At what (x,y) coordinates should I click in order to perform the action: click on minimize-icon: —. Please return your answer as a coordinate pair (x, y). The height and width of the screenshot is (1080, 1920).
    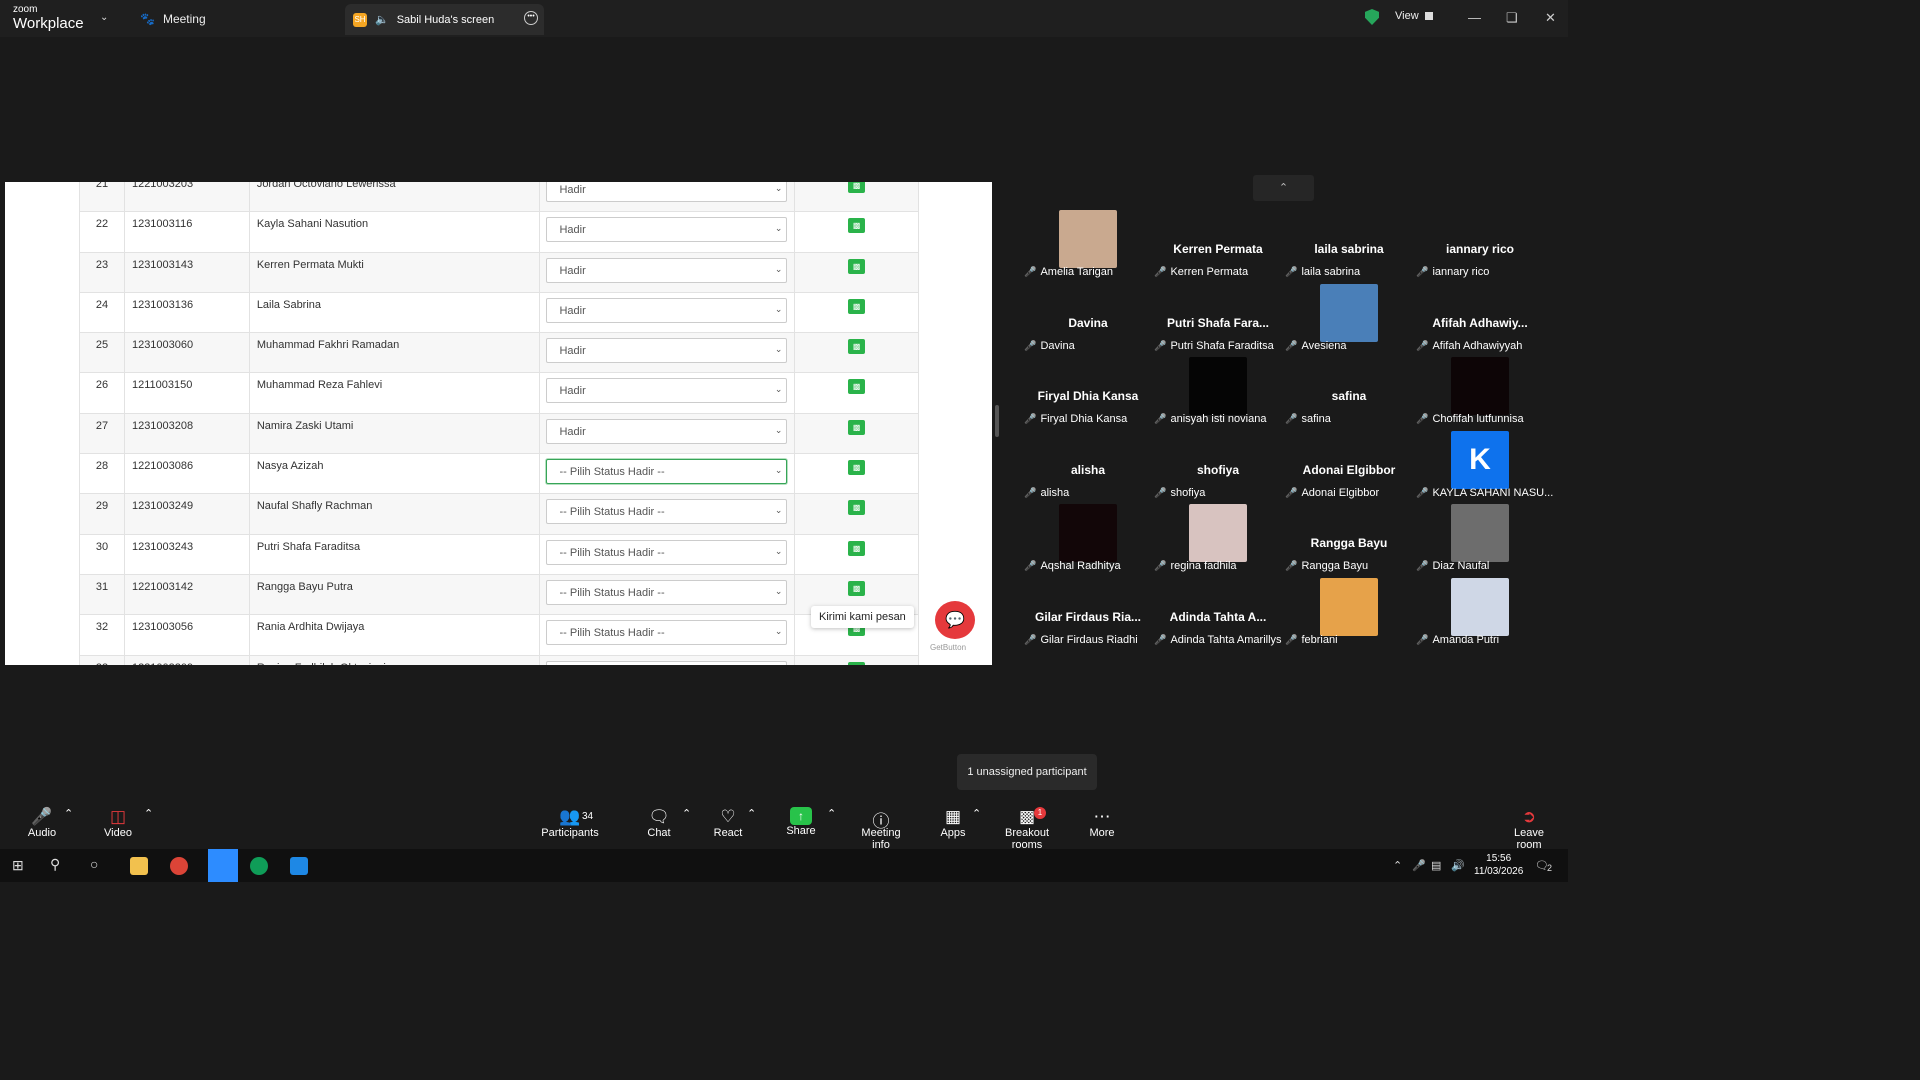
    Looking at the image, I should click on (1474, 17).